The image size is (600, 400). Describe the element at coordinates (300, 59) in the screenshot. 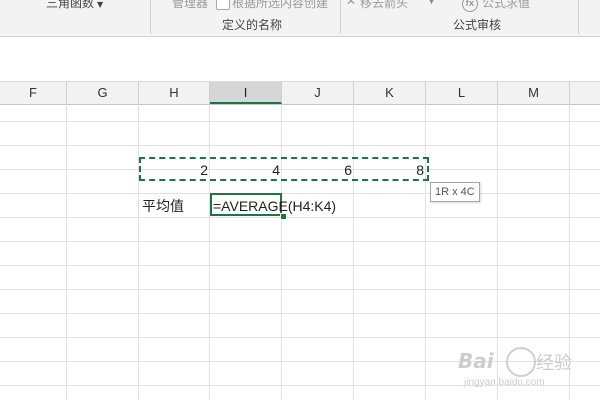

I see `formula-bar-area` at that location.